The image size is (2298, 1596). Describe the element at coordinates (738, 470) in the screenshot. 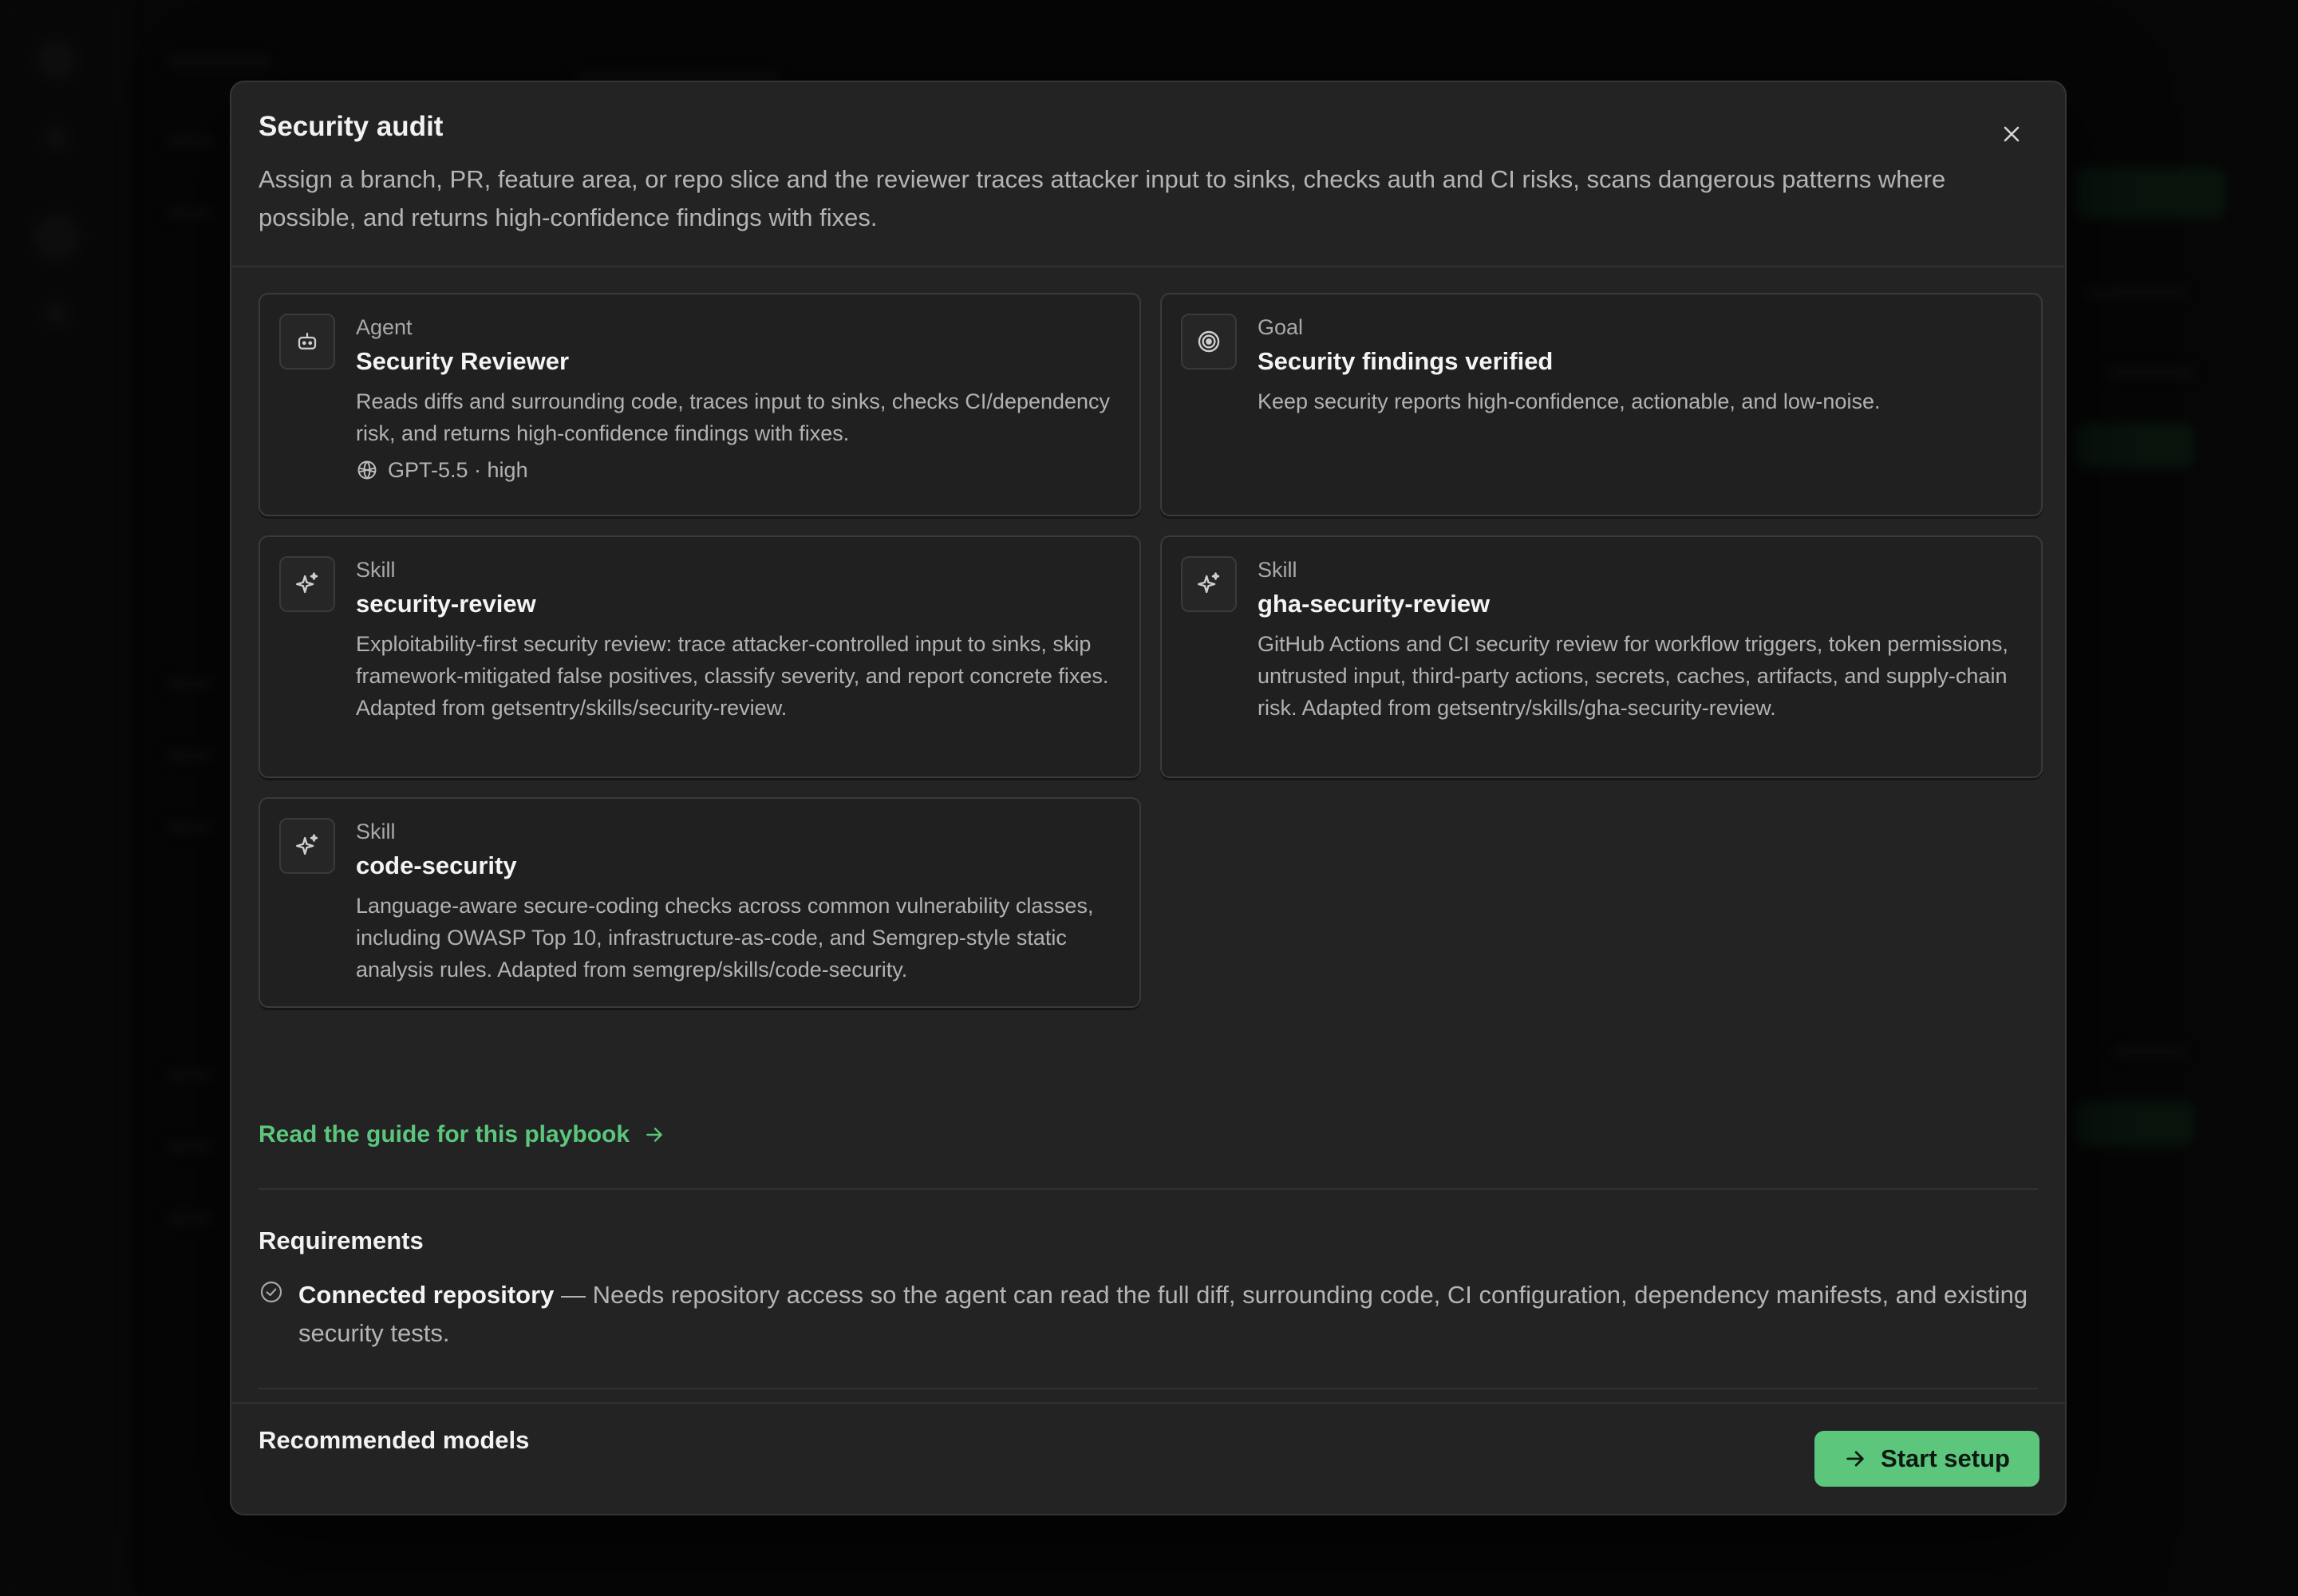

I see `model-info: GPT-5.5 · high` at that location.